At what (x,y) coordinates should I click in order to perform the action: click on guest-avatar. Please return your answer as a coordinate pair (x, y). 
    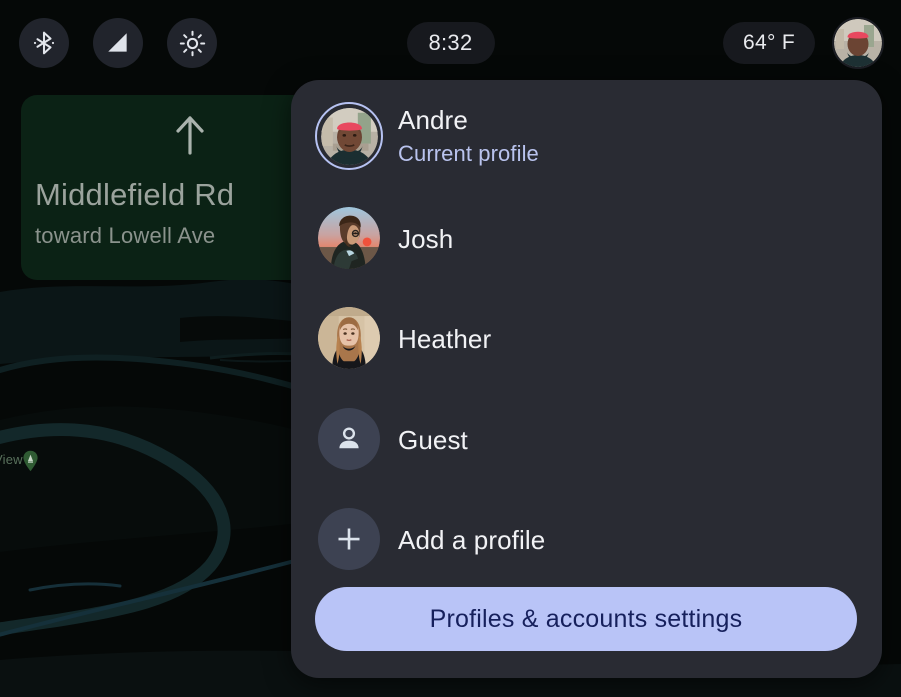
    Looking at the image, I should click on (349, 439).